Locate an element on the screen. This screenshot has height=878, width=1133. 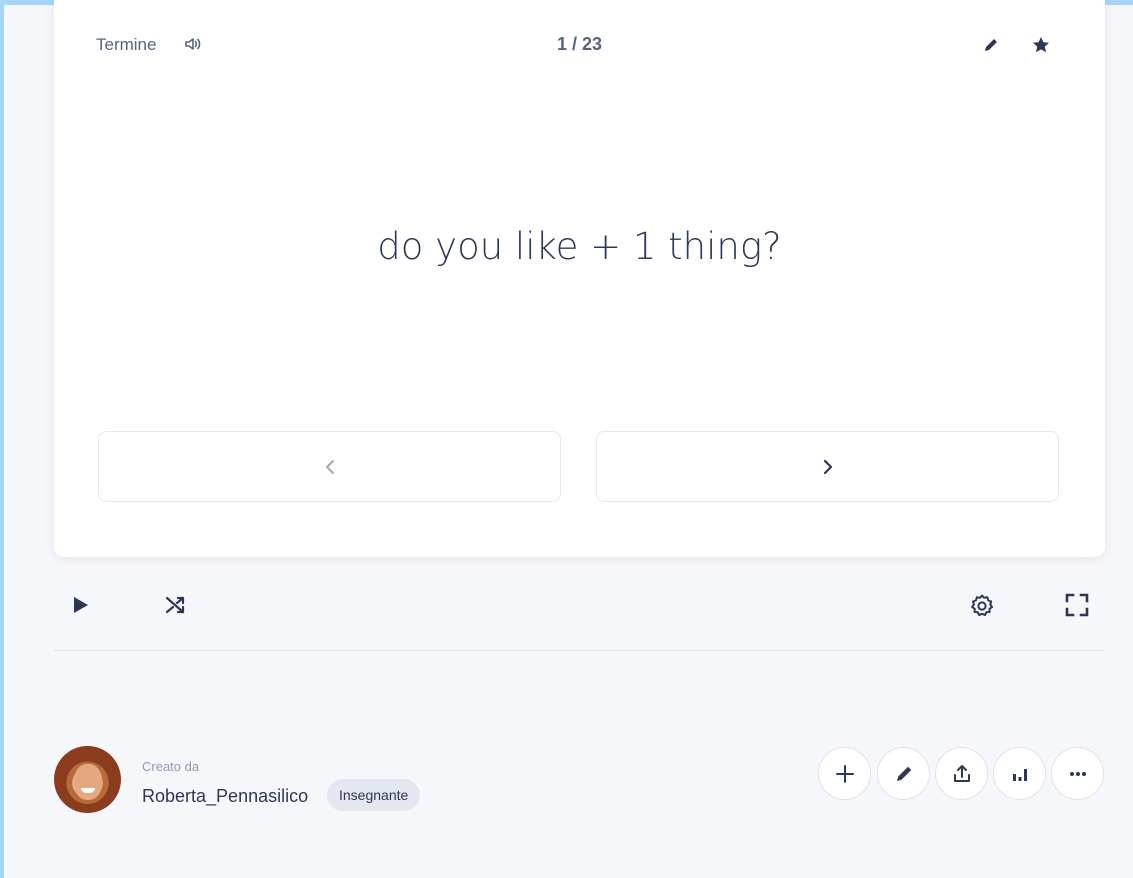
previous-card-button is located at coordinates (329, 466).